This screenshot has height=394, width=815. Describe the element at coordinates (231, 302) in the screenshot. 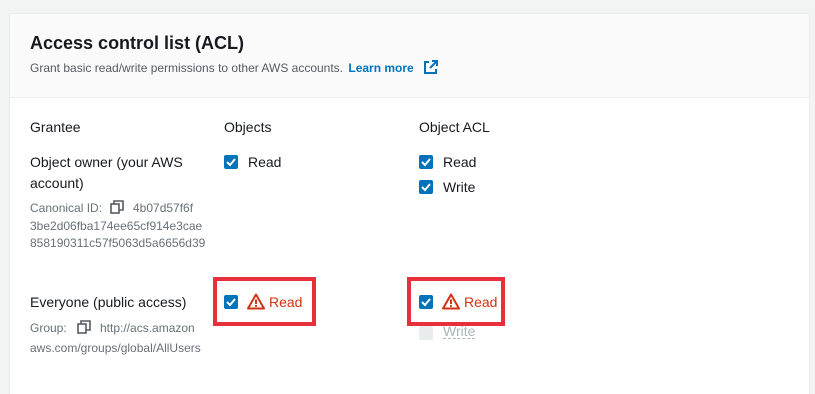

I see `everyone-objects-read-checkbox` at that location.